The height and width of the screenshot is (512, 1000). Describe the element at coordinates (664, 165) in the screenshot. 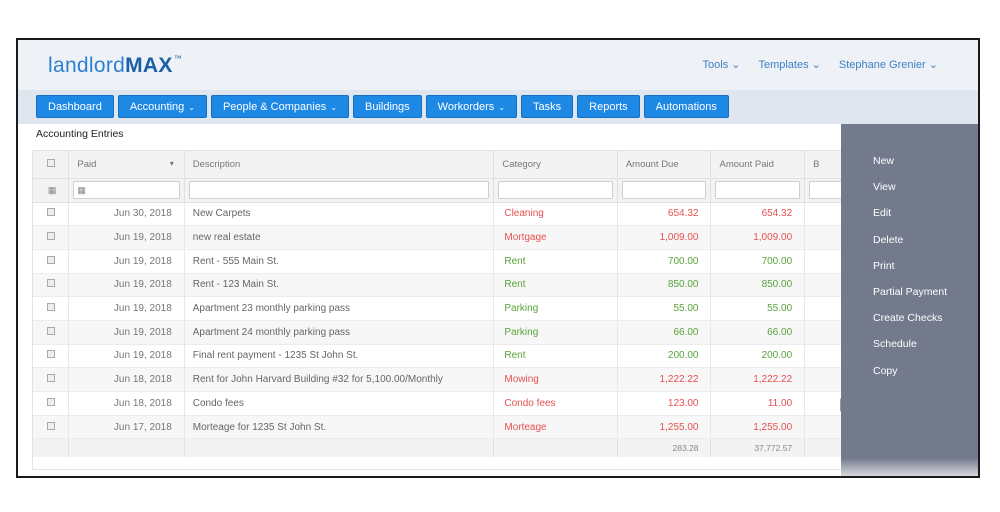

I see `column-amount-due: Amount Due` at that location.